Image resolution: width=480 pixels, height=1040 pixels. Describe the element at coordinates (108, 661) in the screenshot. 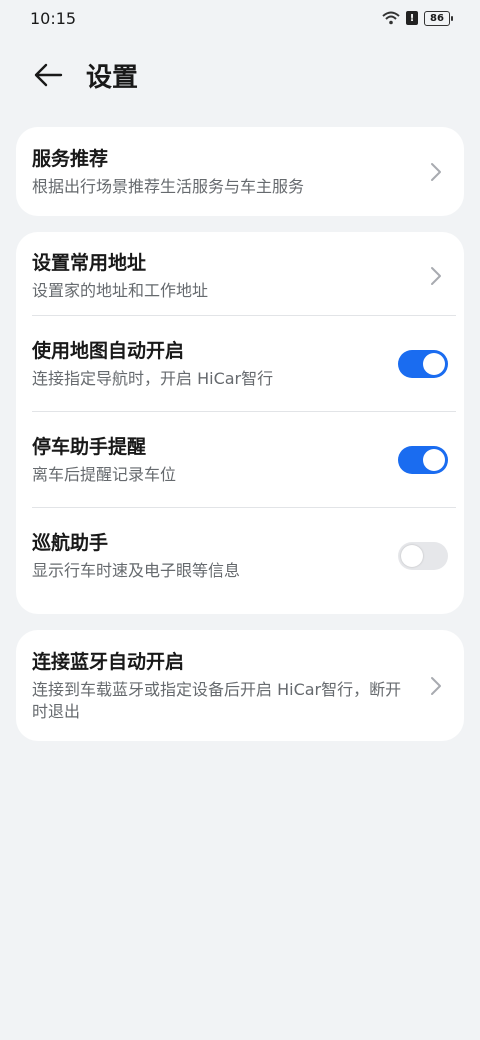

I see `bluetooth-auto-start-title: 连接蓝牙自动开启` at that location.